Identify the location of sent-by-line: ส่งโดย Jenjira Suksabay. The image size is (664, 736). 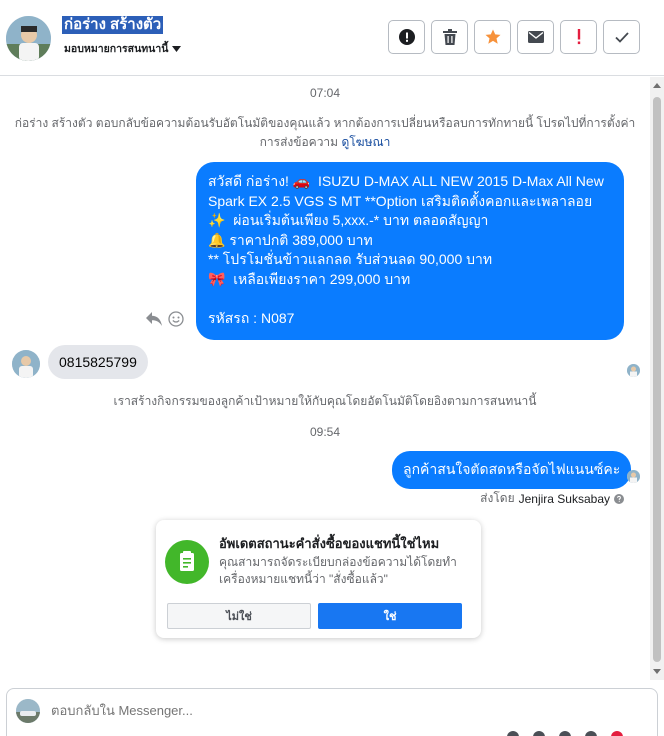
(552, 498).